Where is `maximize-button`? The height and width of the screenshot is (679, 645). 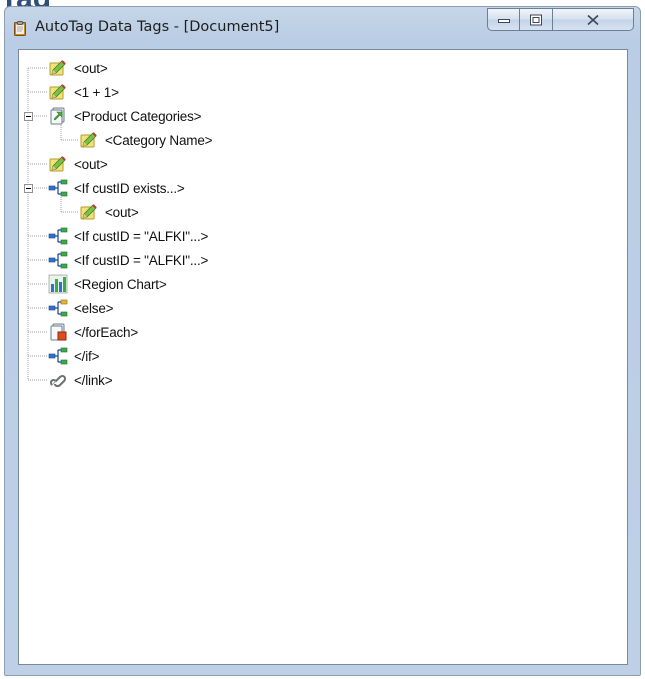 maximize-button is located at coordinates (536, 19).